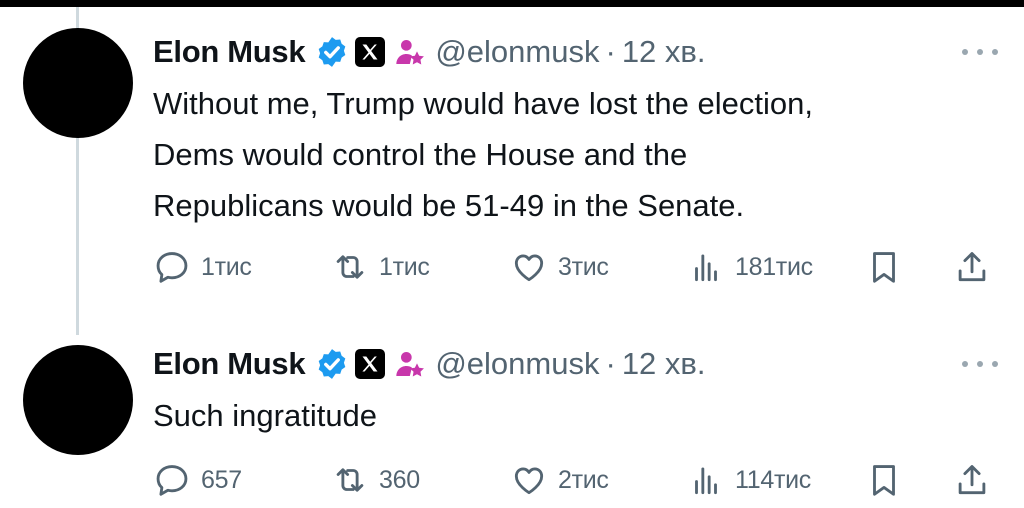  What do you see at coordinates (265, 415) in the screenshot?
I see `tweet-text-line: Such ingratitude` at bounding box center [265, 415].